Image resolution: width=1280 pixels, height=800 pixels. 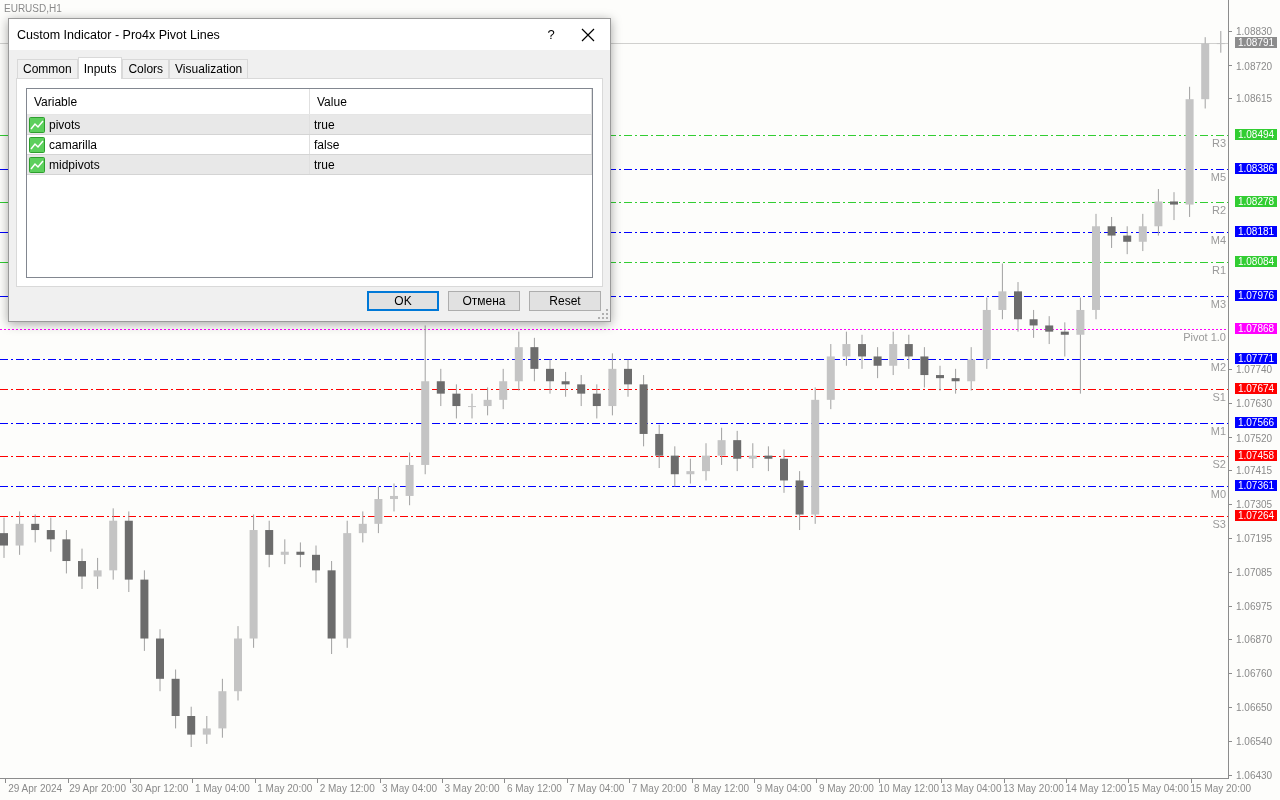 What do you see at coordinates (119, 34) in the screenshot?
I see `dialog-title: Custom Indicator - Pro4x Pivot Lines` at bounding box center [119, 34].